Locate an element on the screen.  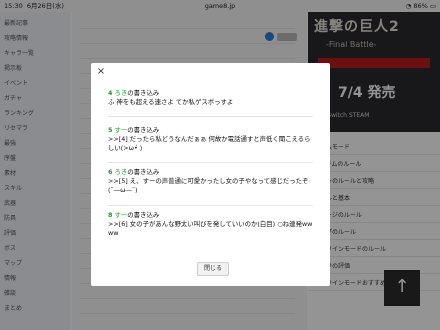
post-header: 6 ろきの書き込み is located at coordinates (210, 172).